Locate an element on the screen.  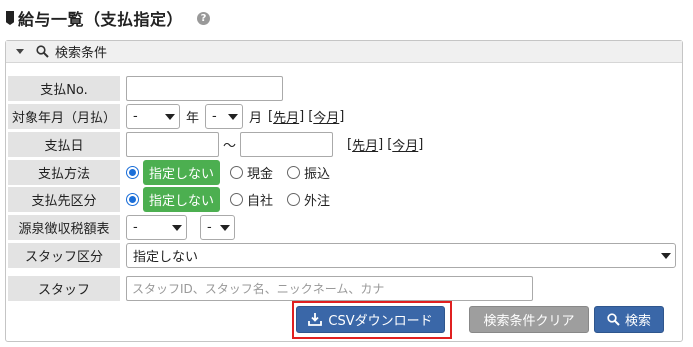
row-payee-type: 支払先区分 指定しない 自社 外注 is located at coordinates (176, 199).